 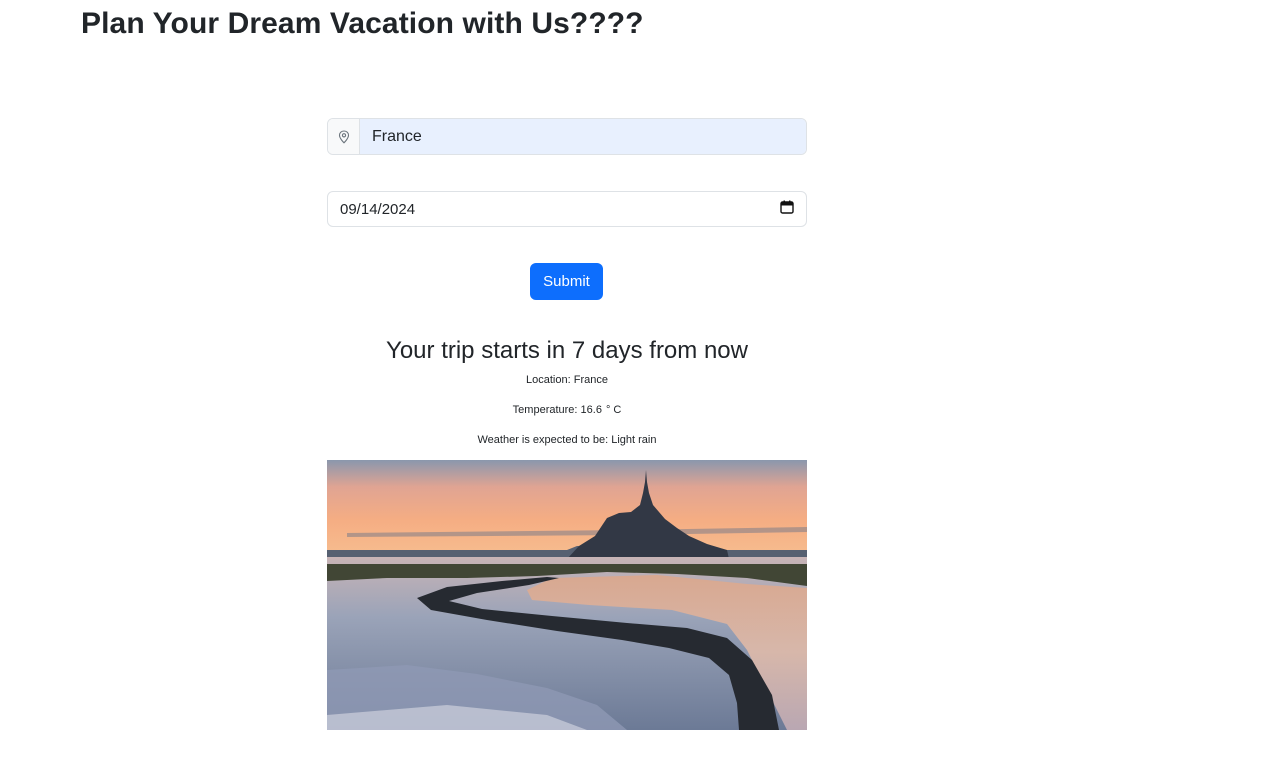 What do you see at coordinates (548, 380) in the screenshot?
I see `location-info-label: Location:` at bounding box center [548, 380].